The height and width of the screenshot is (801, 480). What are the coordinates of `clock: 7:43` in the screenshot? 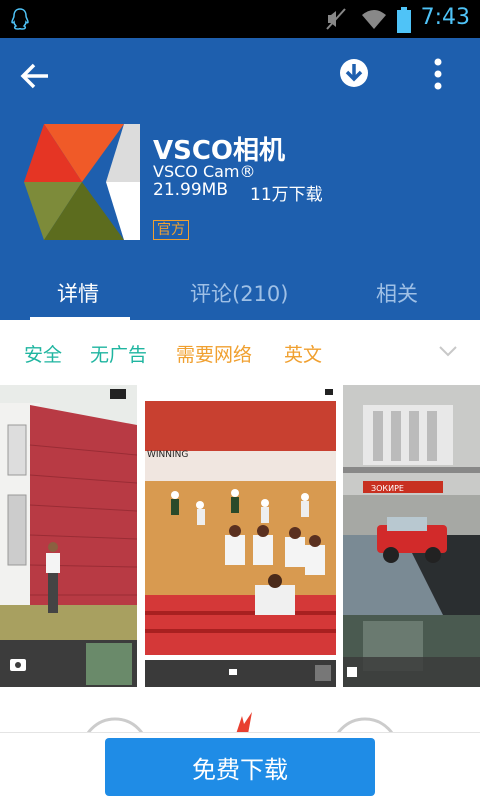 It's located at (445, 17).